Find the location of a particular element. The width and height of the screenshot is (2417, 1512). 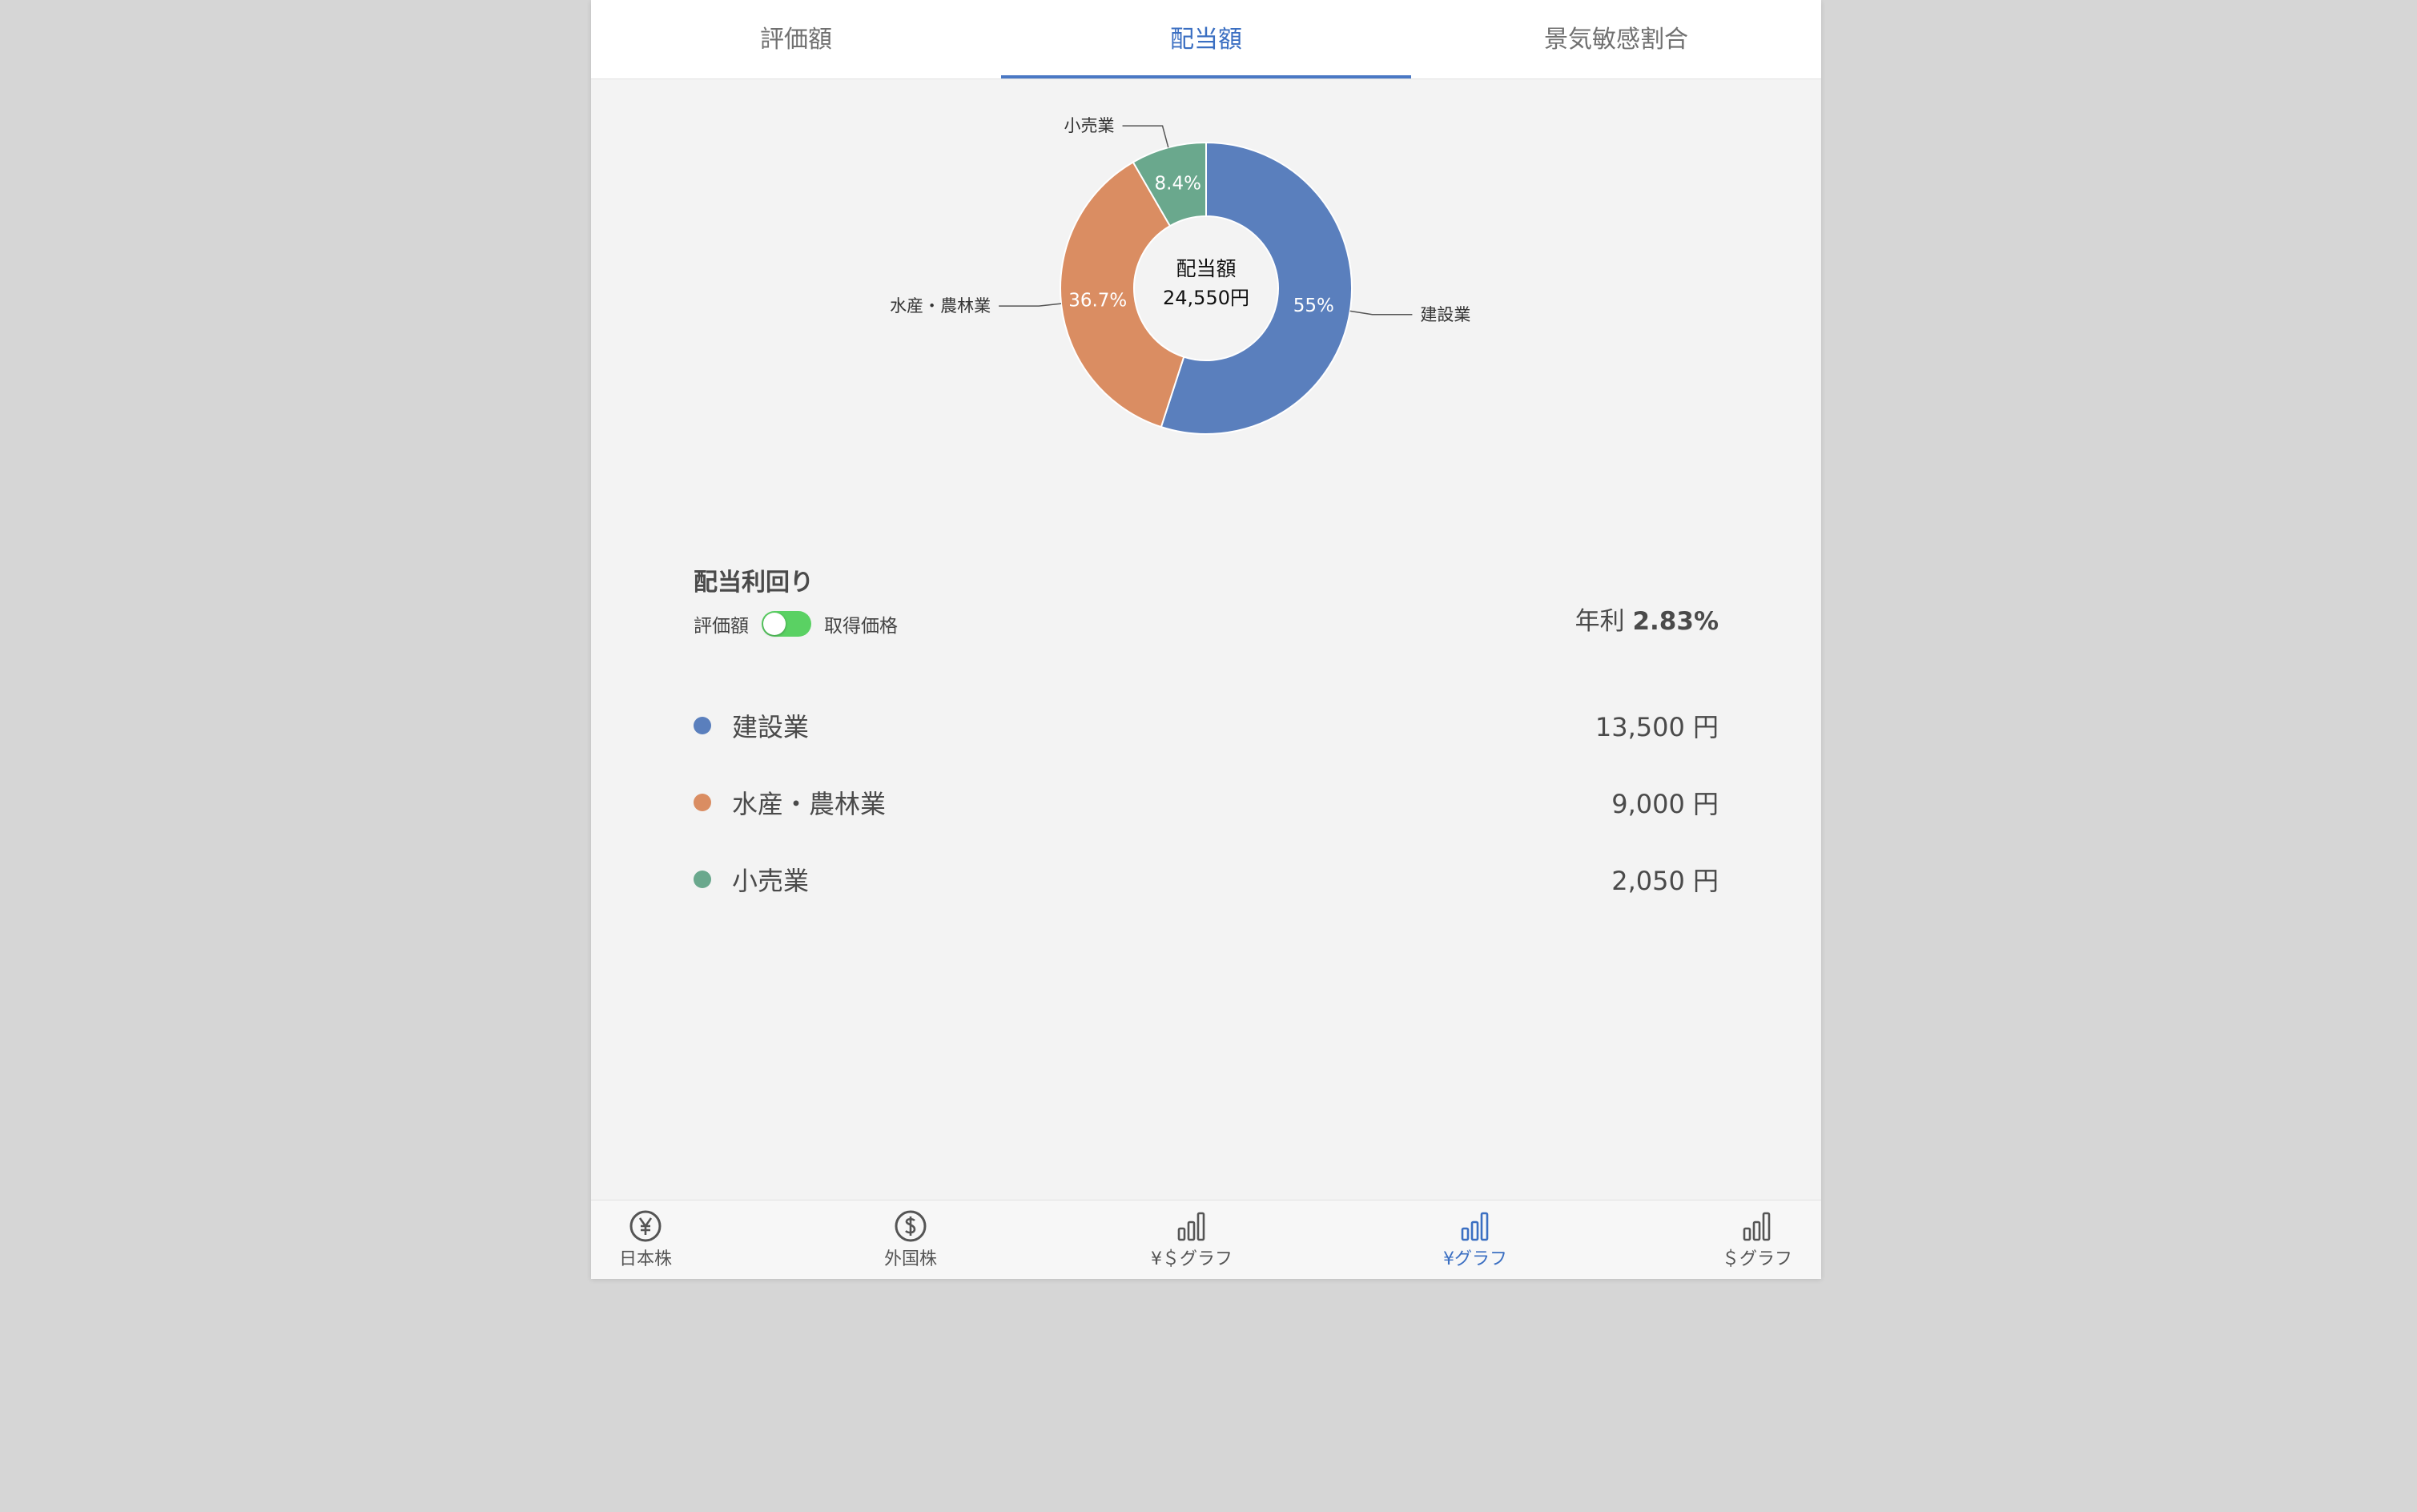

nav-japan-stocks: 日本株 is located at coordinates (645, 1239).